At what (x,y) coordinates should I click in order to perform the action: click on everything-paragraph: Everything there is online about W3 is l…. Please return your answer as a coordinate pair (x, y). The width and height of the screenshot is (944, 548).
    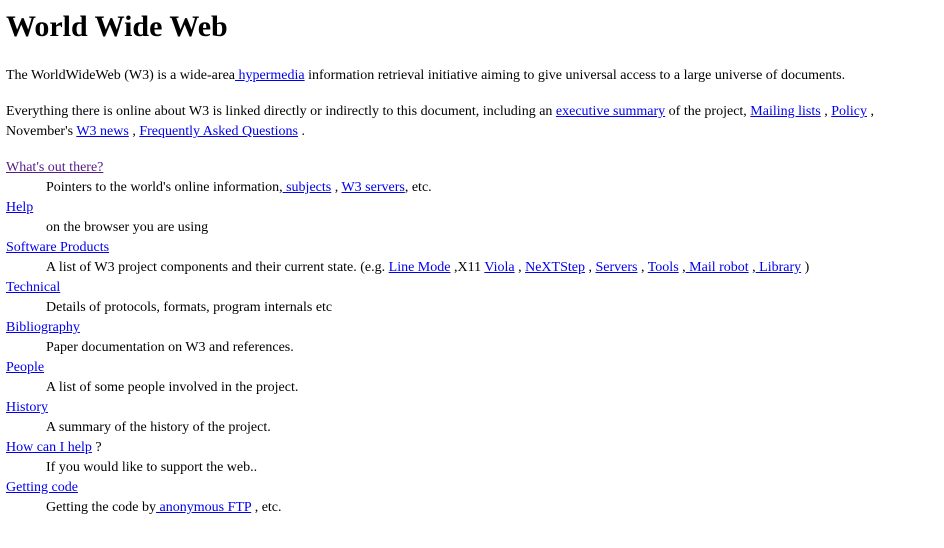
    Looking at the image, I should click on (471, 122).